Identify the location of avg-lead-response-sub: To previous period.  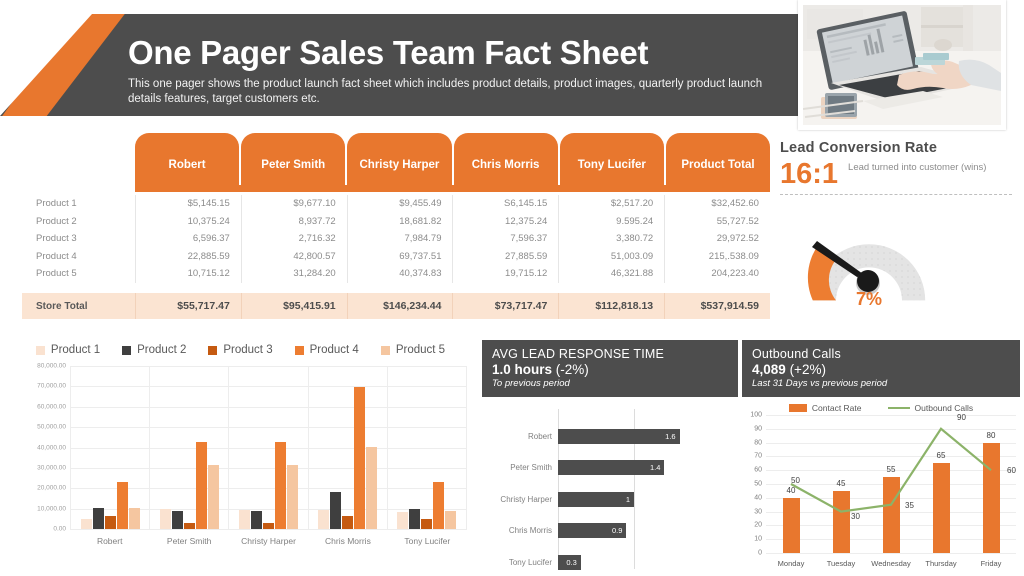
(531, 383).